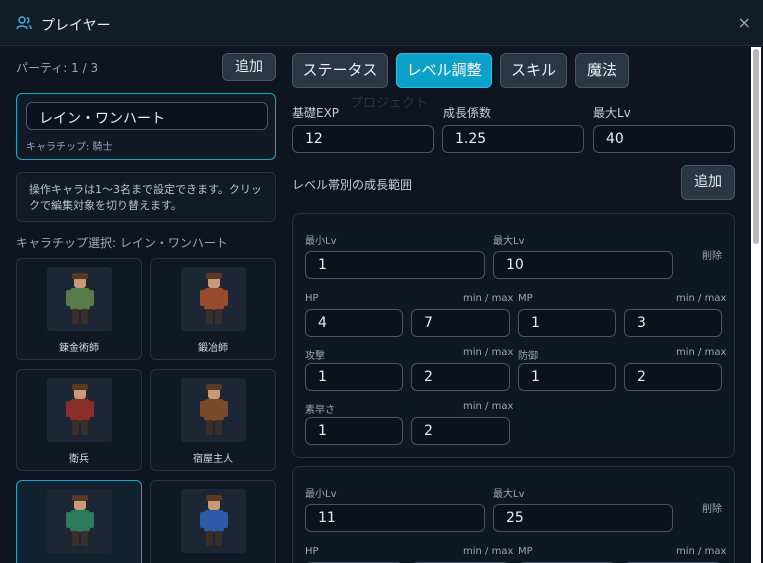 Image resolution: width=763 pixels, height=563 pixels. I want to click on window-title: プレイヤー, so click(76, 26).